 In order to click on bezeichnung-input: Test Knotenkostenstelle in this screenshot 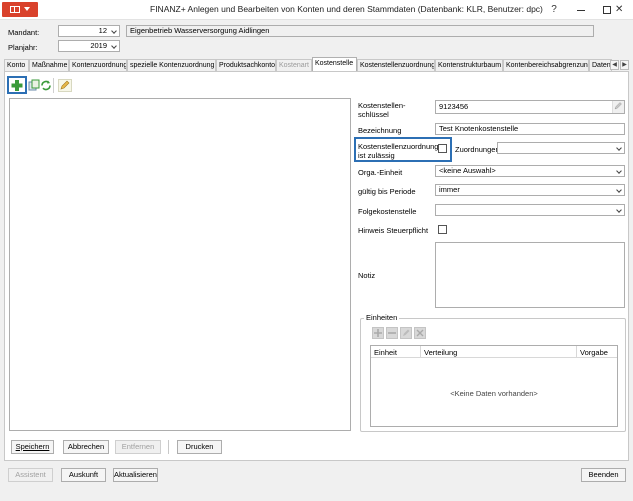, I will do `click(530, 129)`.